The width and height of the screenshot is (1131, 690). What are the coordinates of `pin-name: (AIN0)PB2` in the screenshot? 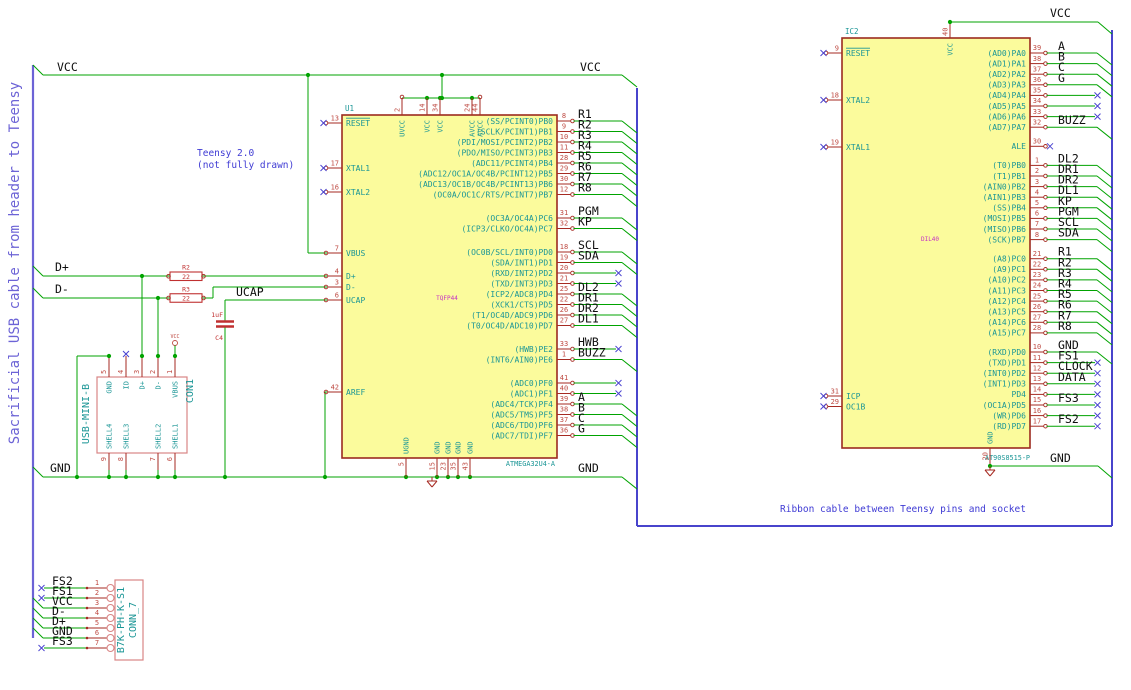 It's located at (1005, 186).